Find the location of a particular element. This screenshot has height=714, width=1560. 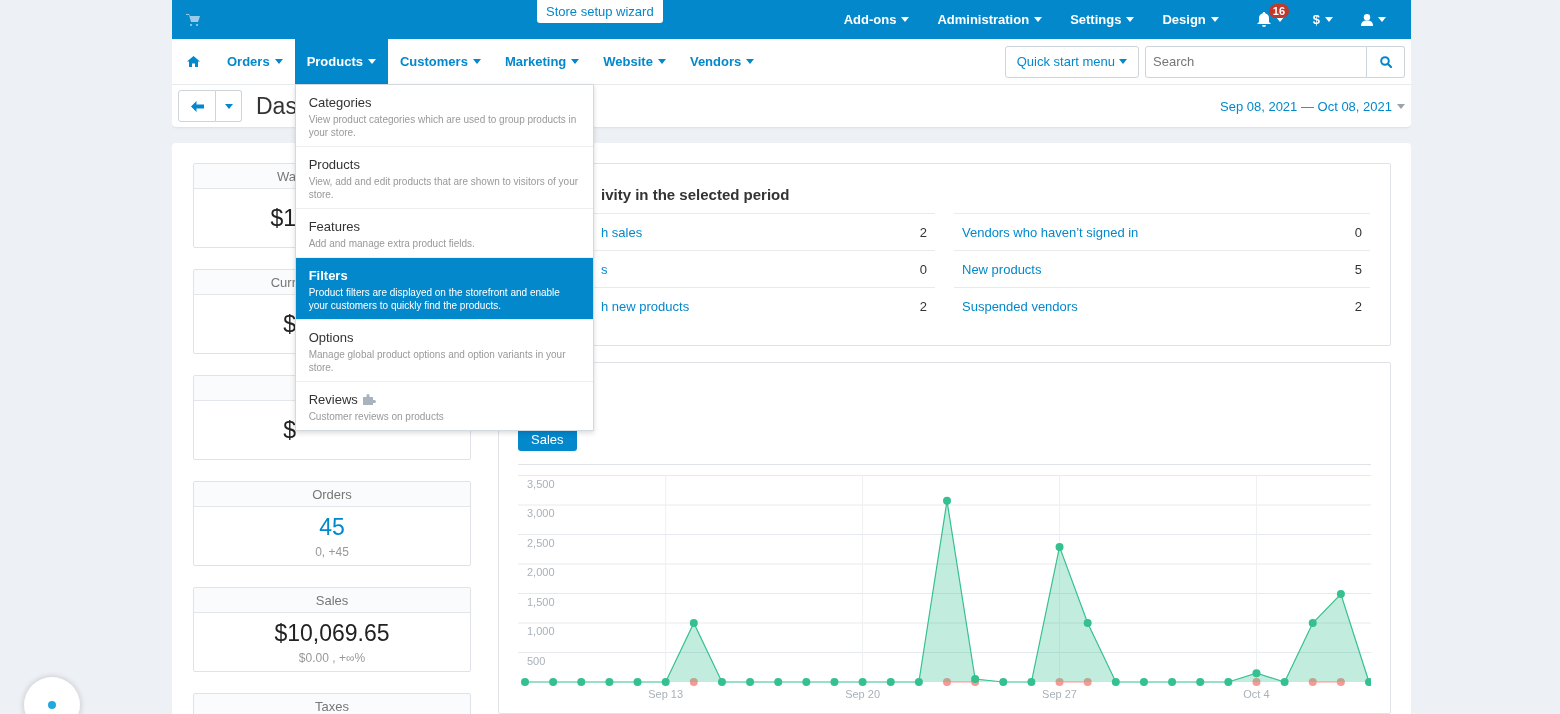

card-title: Sales is located at coordinates (332, 600).